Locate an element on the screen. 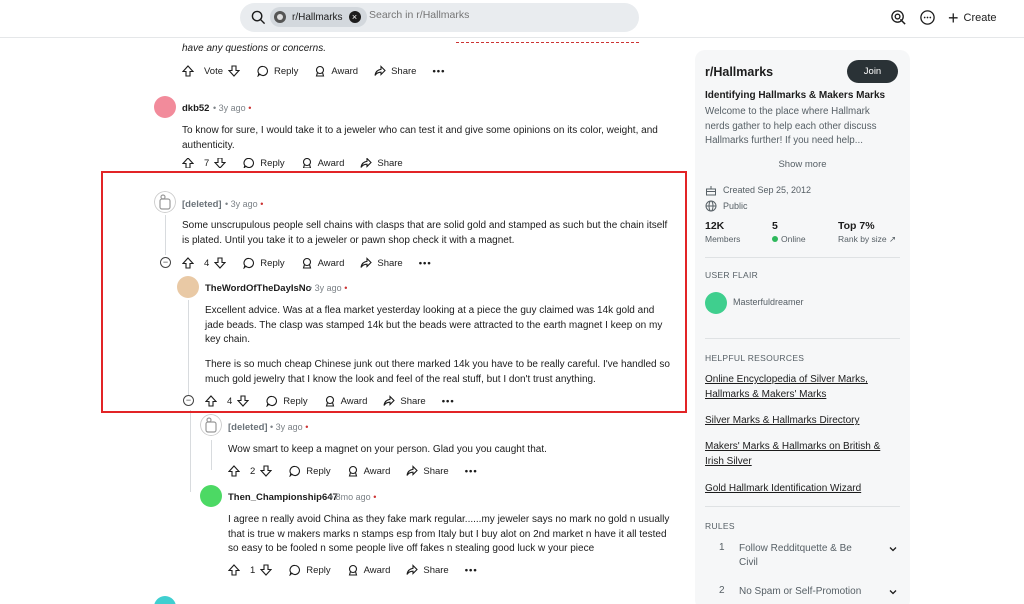 This screenshot has width=1024, height=604. join-button: Join is located at coordinates (872, 71).